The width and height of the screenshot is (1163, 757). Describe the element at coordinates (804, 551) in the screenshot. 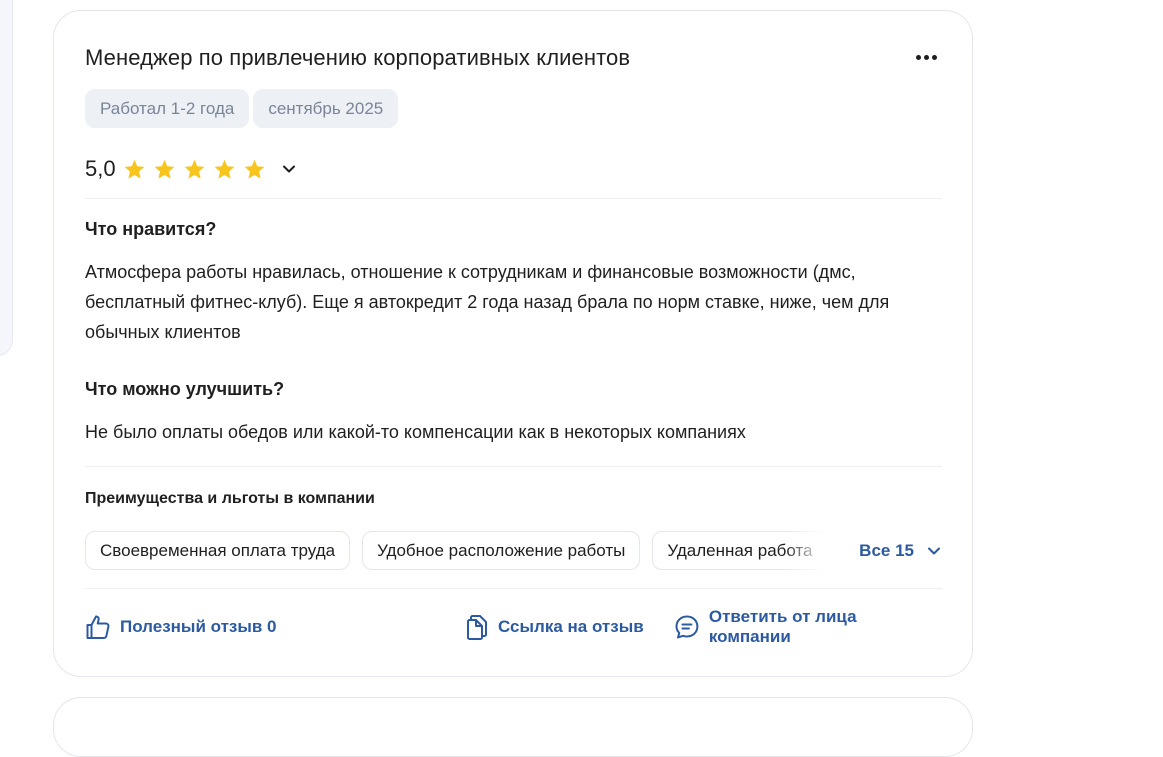

I see `chips-fade` at that location.